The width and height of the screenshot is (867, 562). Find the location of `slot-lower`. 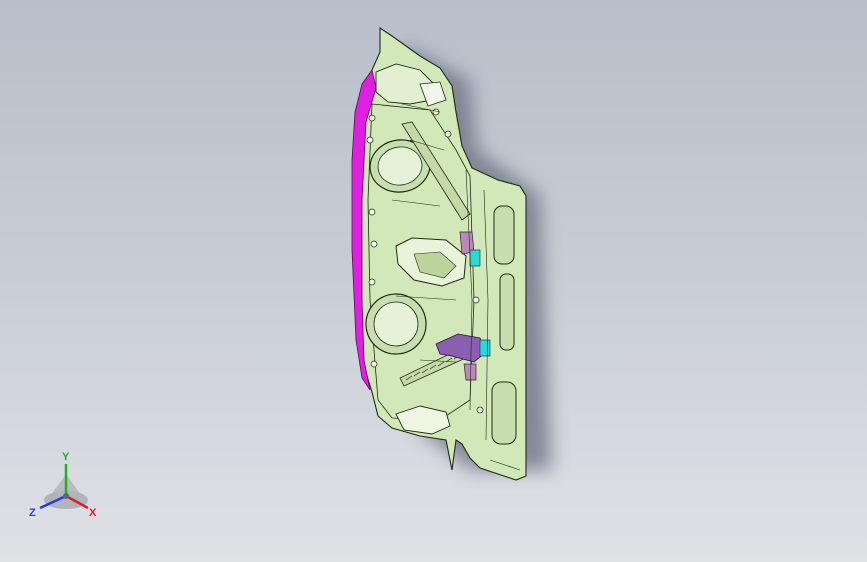

slot-lower is located at coordinates (504, 413).